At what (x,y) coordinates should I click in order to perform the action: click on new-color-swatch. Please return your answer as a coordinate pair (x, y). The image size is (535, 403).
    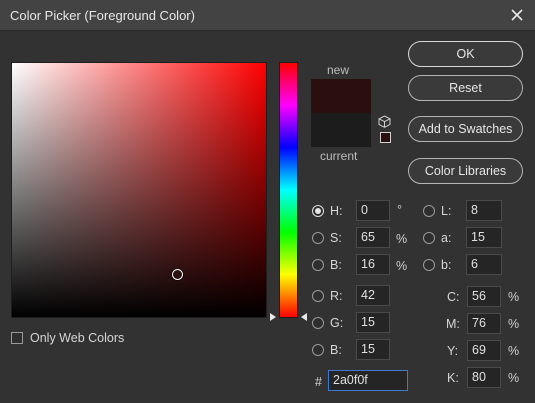
    Looking at the image, I should click on (341, 96).